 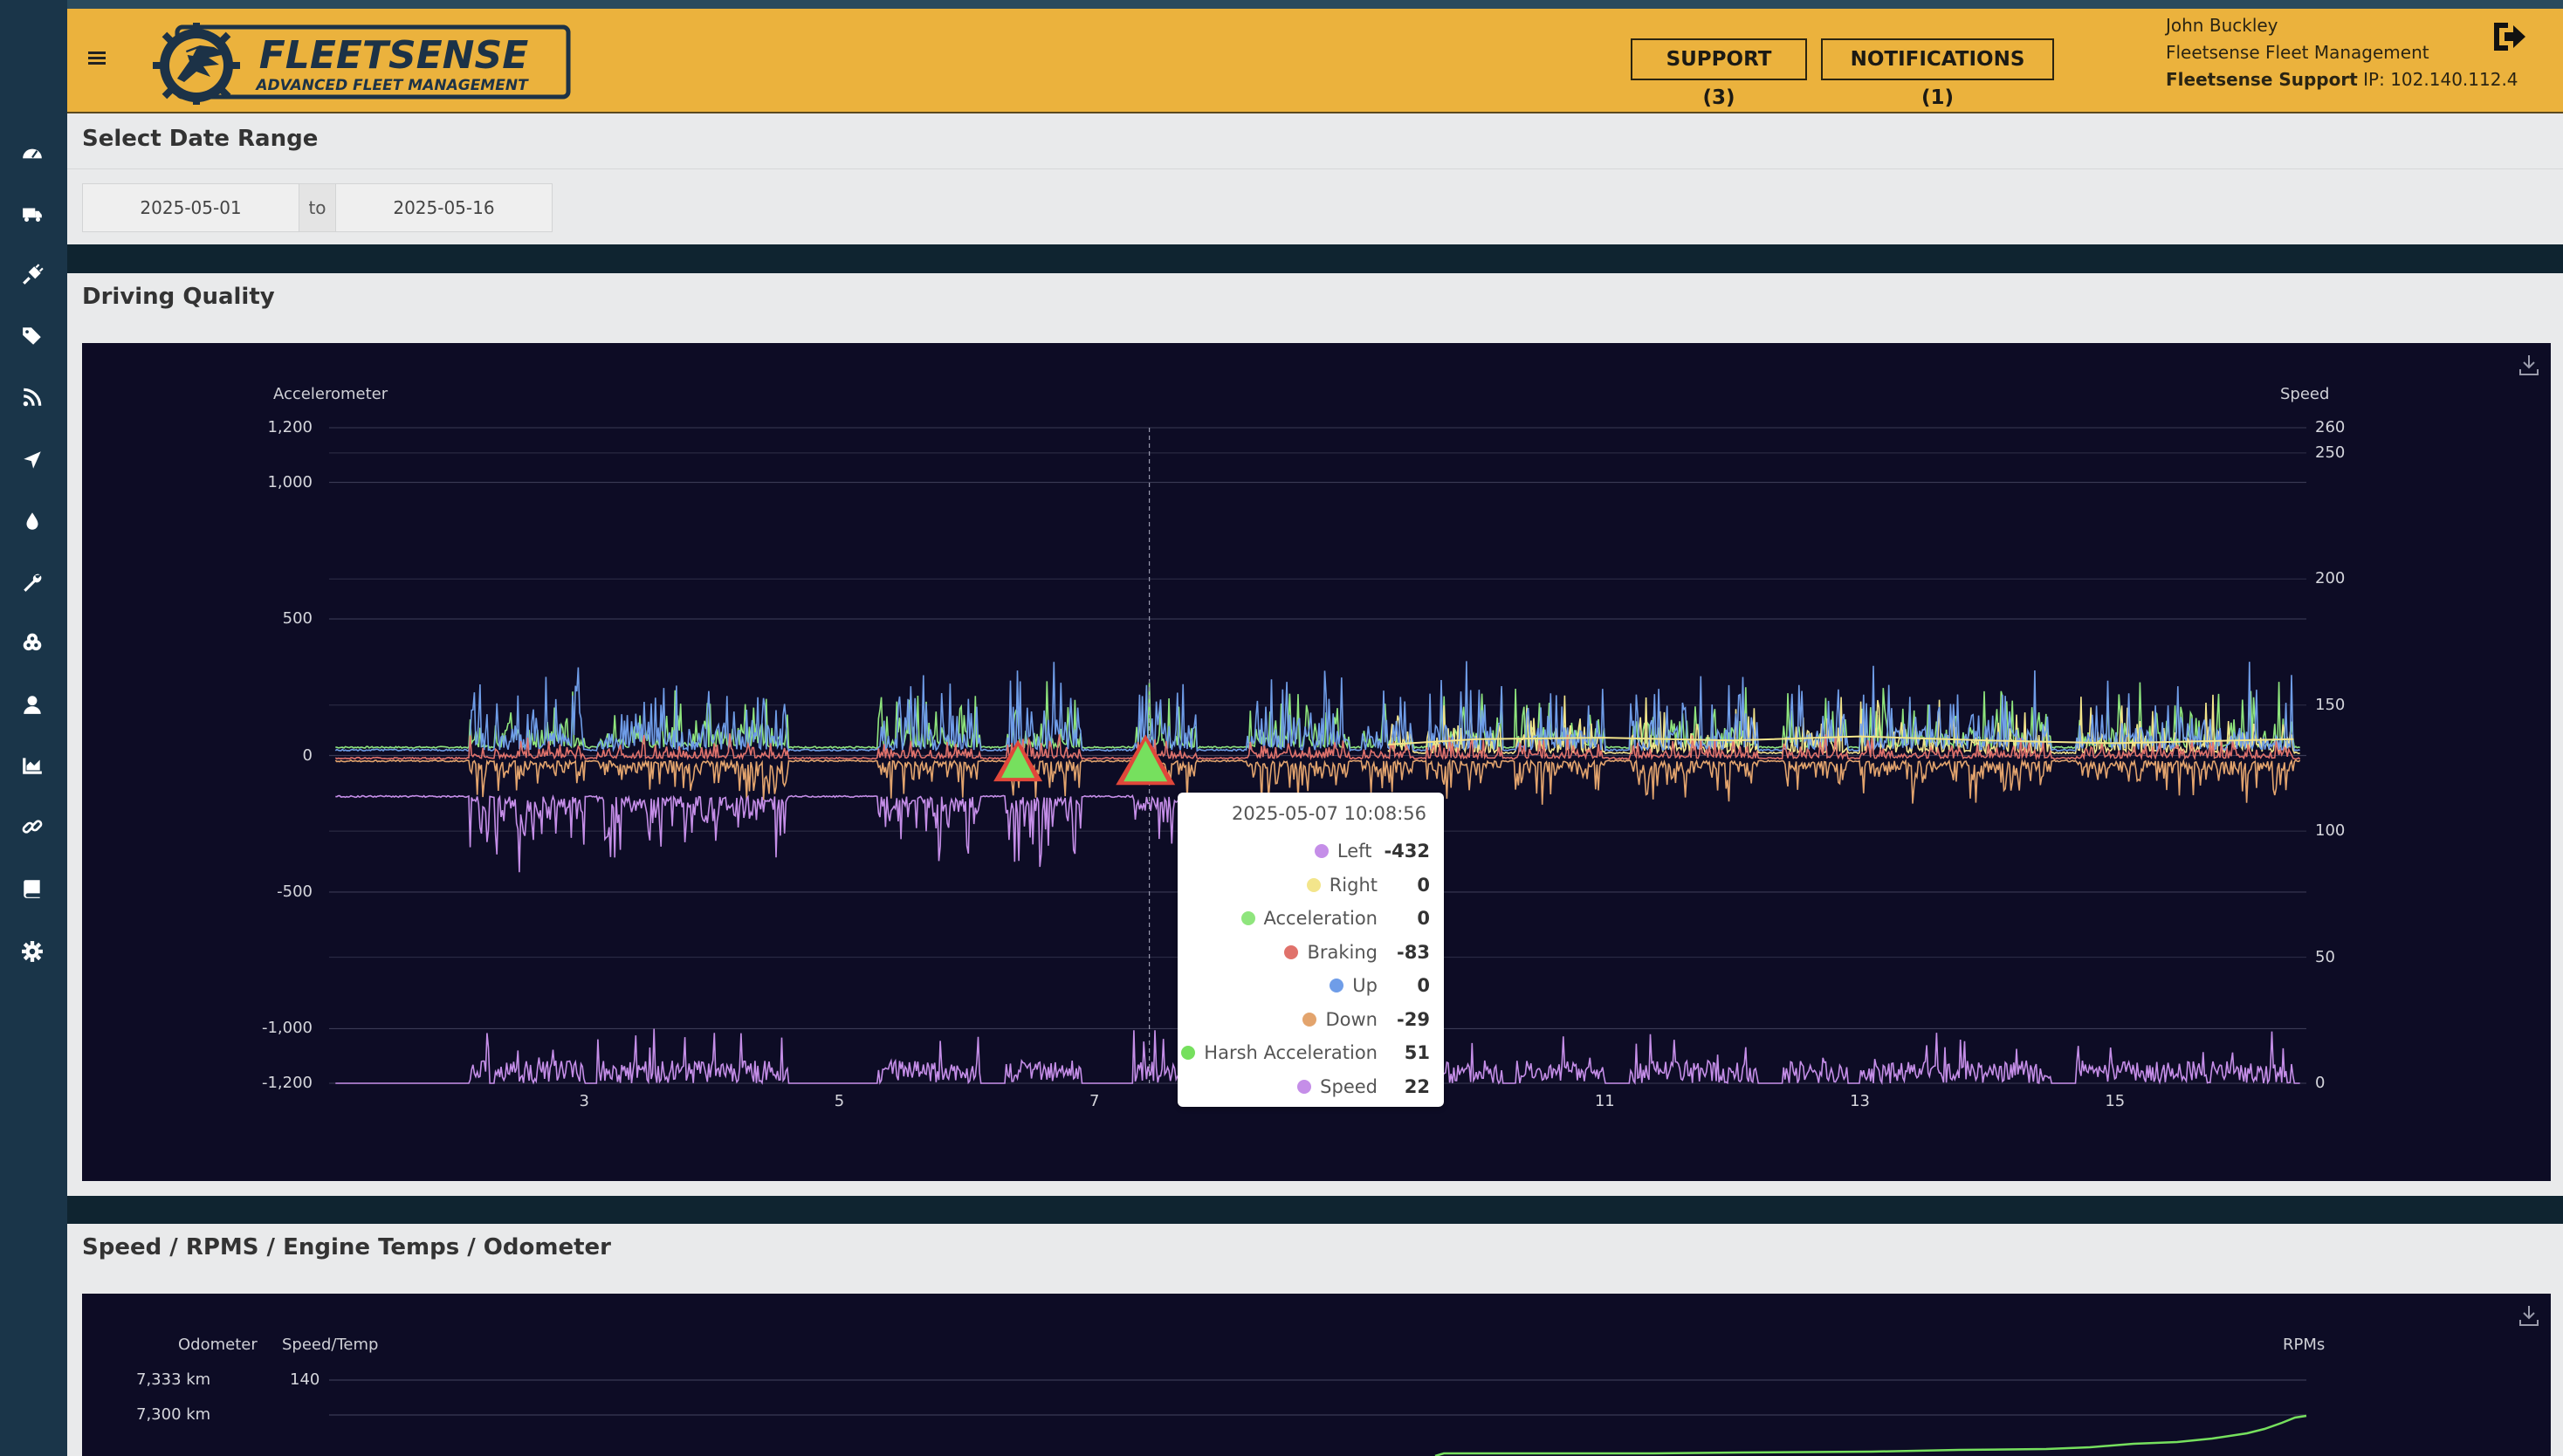 What do you see at coordinates (305, 1379) in the screenshot?
I see `speed-tick: 140` at bounding box center [305, 1379].